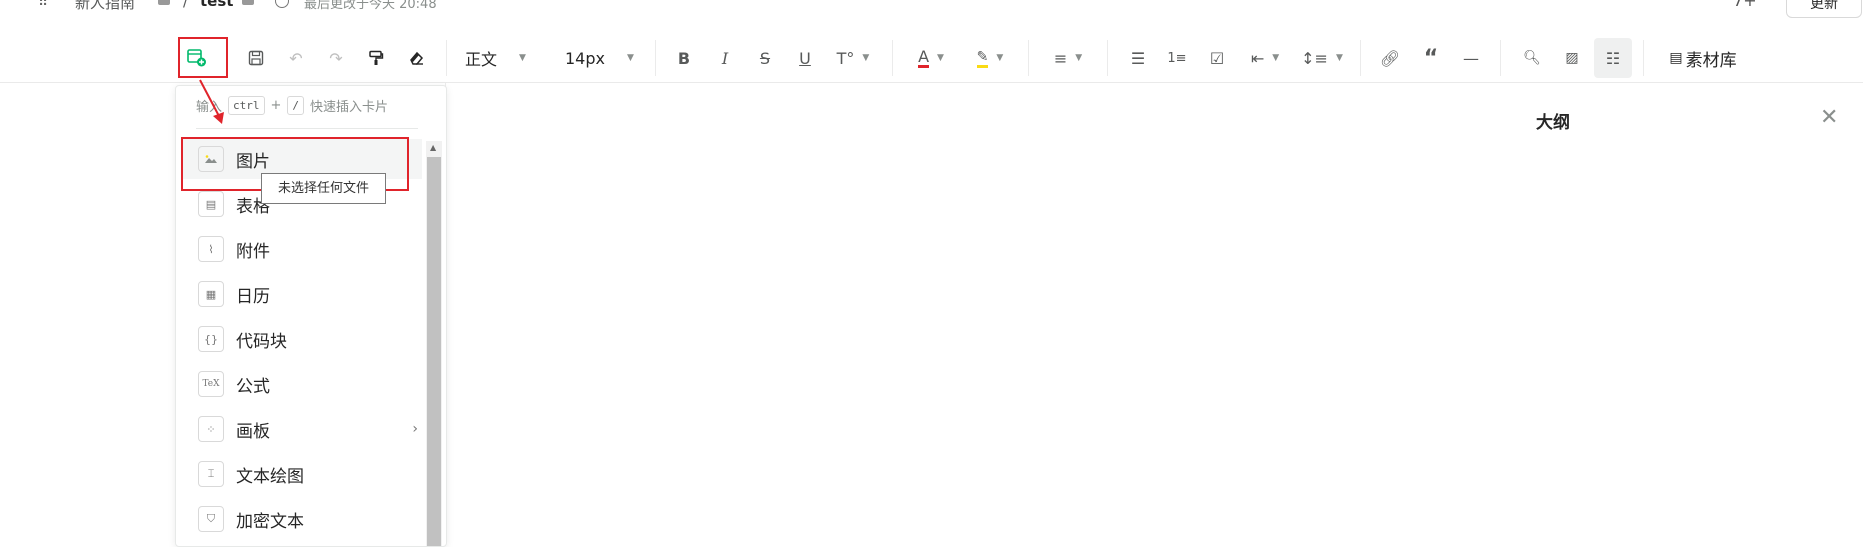 This screenshot has width=1863, height=547. I want to click on bold-button: B, so click(684, 58).